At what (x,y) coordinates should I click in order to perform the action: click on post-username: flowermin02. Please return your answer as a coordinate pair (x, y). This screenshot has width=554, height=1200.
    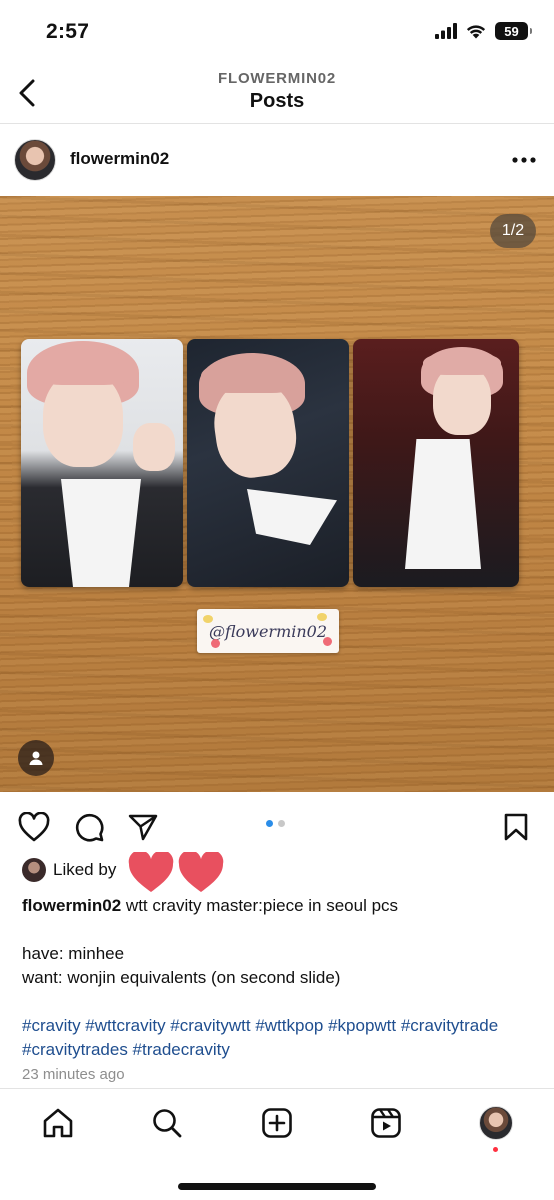
    Looking at the image, I should click on (119, 159).